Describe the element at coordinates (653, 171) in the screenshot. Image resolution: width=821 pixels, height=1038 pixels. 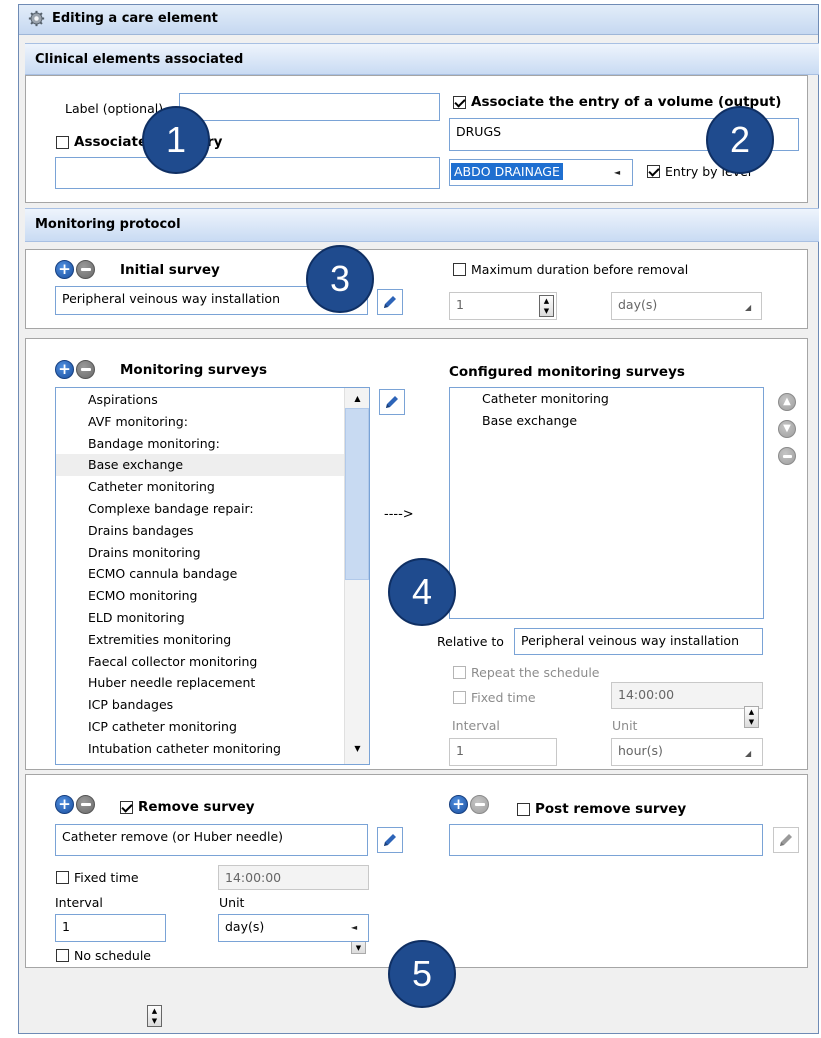
I see `entry-by-level-checkbox` at that location.